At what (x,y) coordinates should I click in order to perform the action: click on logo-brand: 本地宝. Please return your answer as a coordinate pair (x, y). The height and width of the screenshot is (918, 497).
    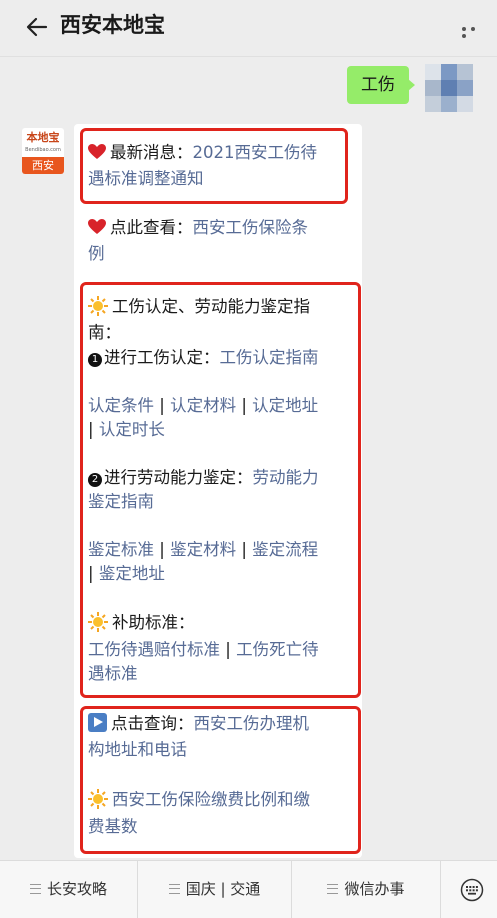
    Looking at the image, I should click on (43, 137).